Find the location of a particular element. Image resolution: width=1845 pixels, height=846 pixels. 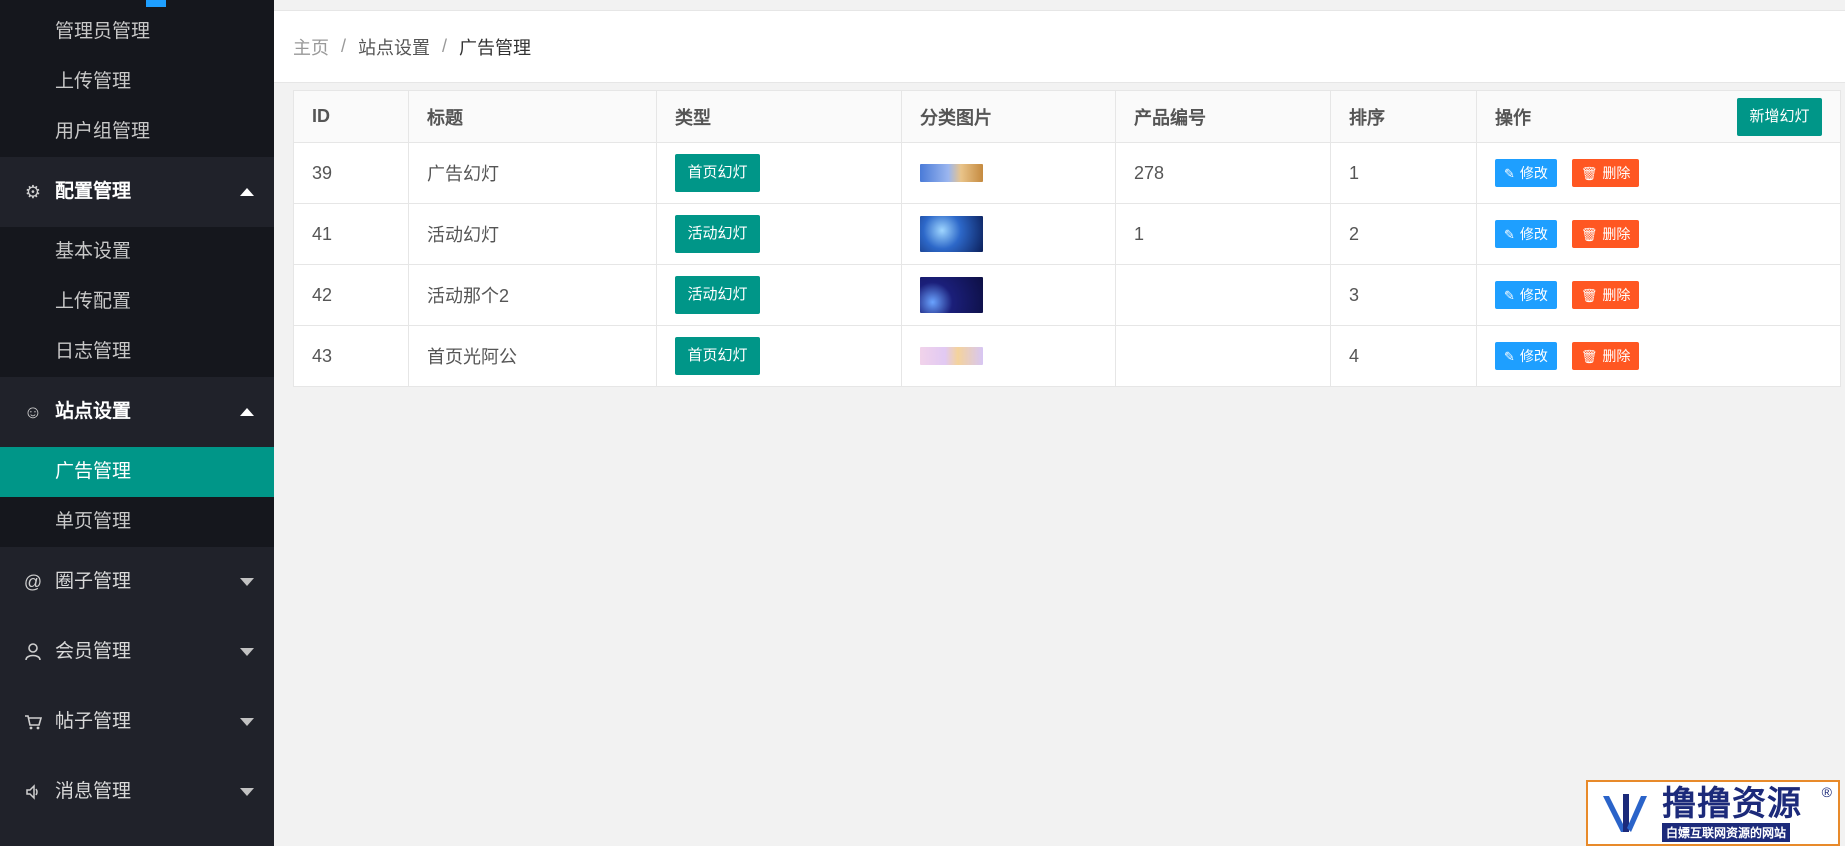

breadcrumb-current: 广告管理 is located at coordinates (495, 47).